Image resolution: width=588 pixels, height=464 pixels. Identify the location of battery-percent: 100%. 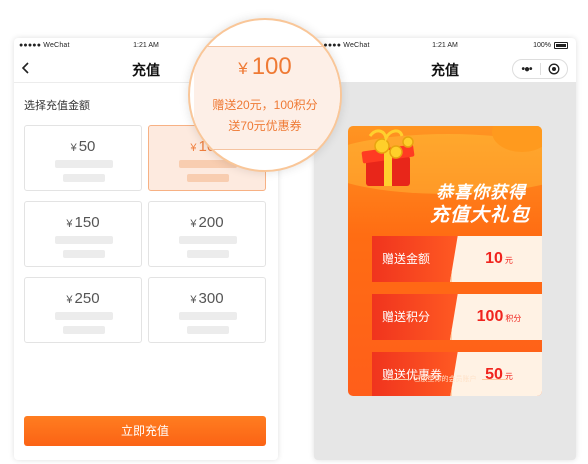
(542, 45).